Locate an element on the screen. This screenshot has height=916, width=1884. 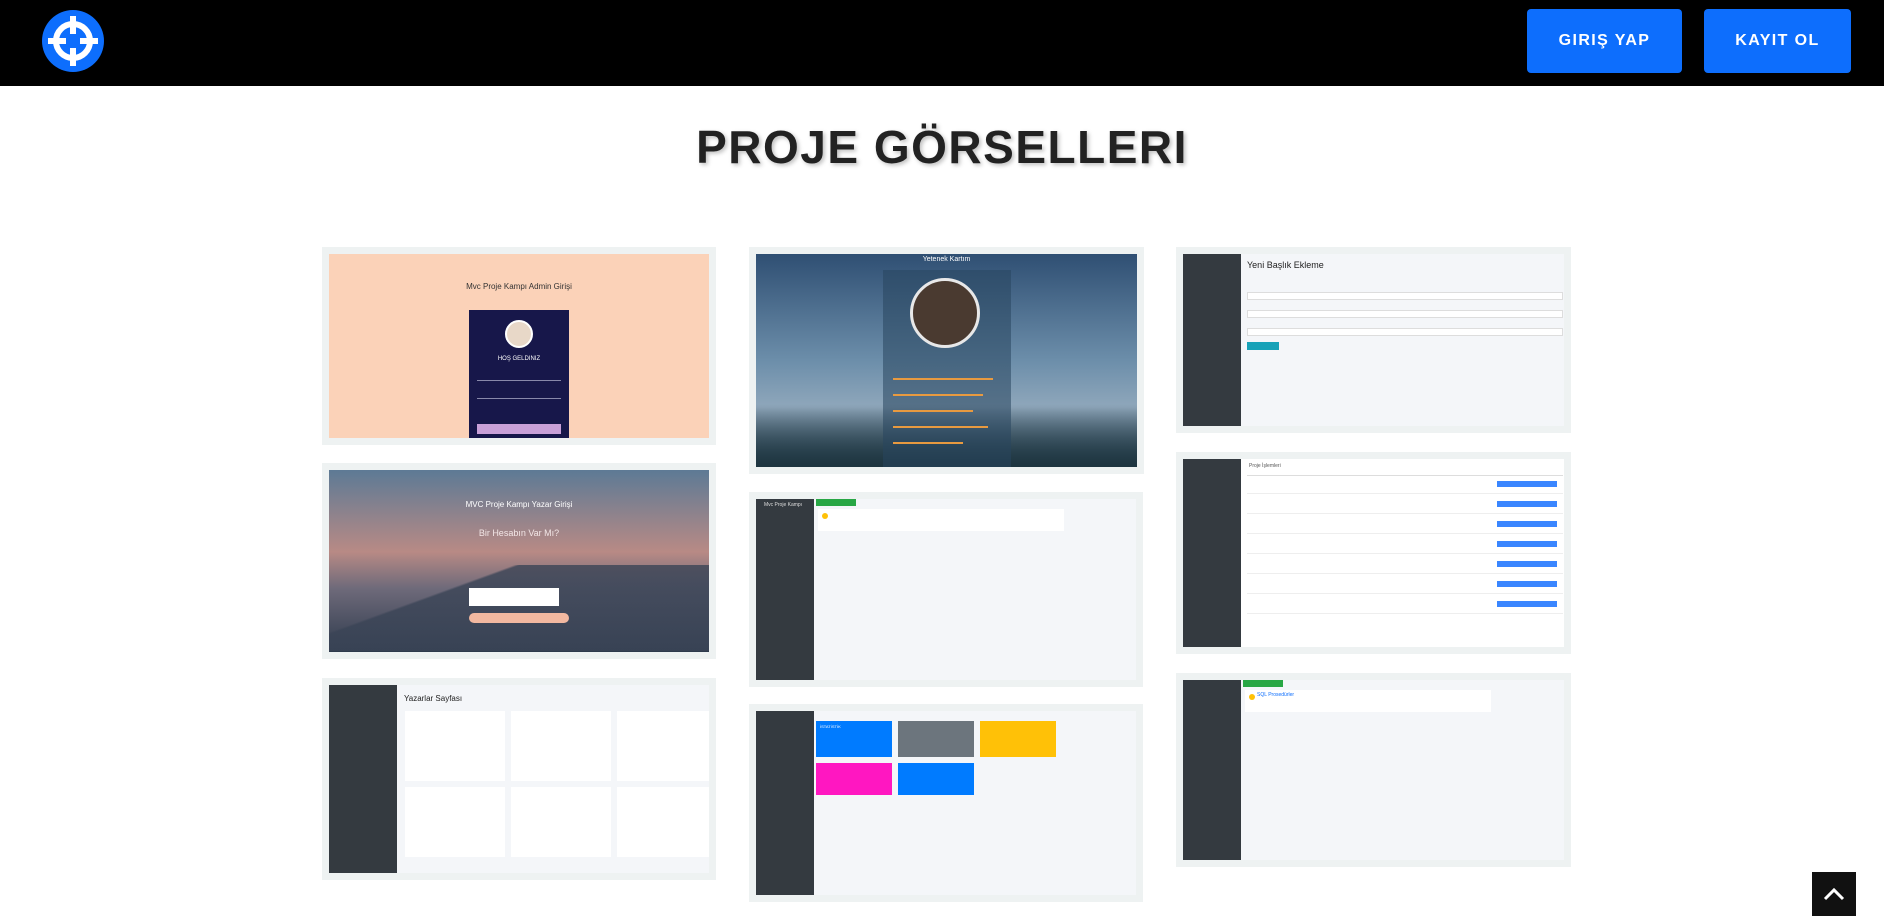
gallery-image: İSTATİSTİK is located at coordinates (946, 803).